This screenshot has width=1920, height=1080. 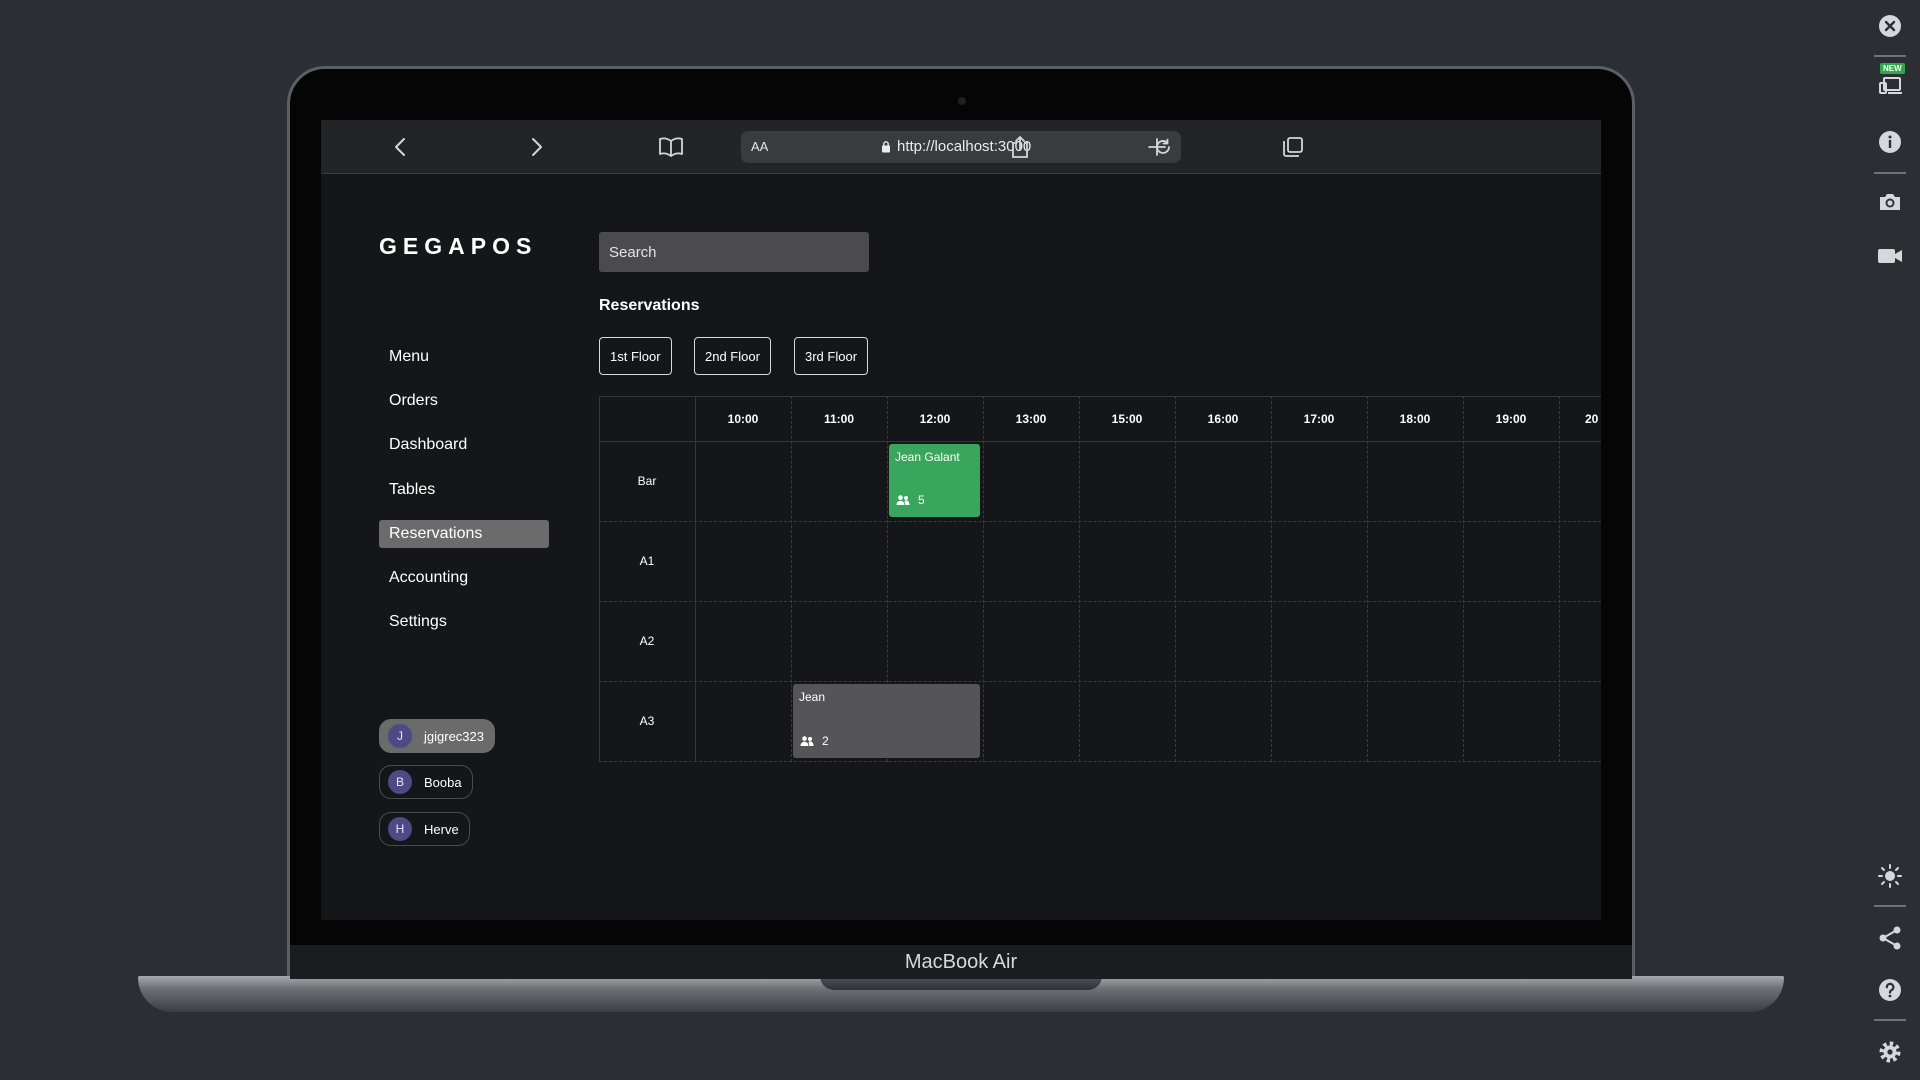 What do you see at coordinates (886, 721) in the screenshot?
I see `reservation-block: Jean 2` at bounding box center [886, 721].